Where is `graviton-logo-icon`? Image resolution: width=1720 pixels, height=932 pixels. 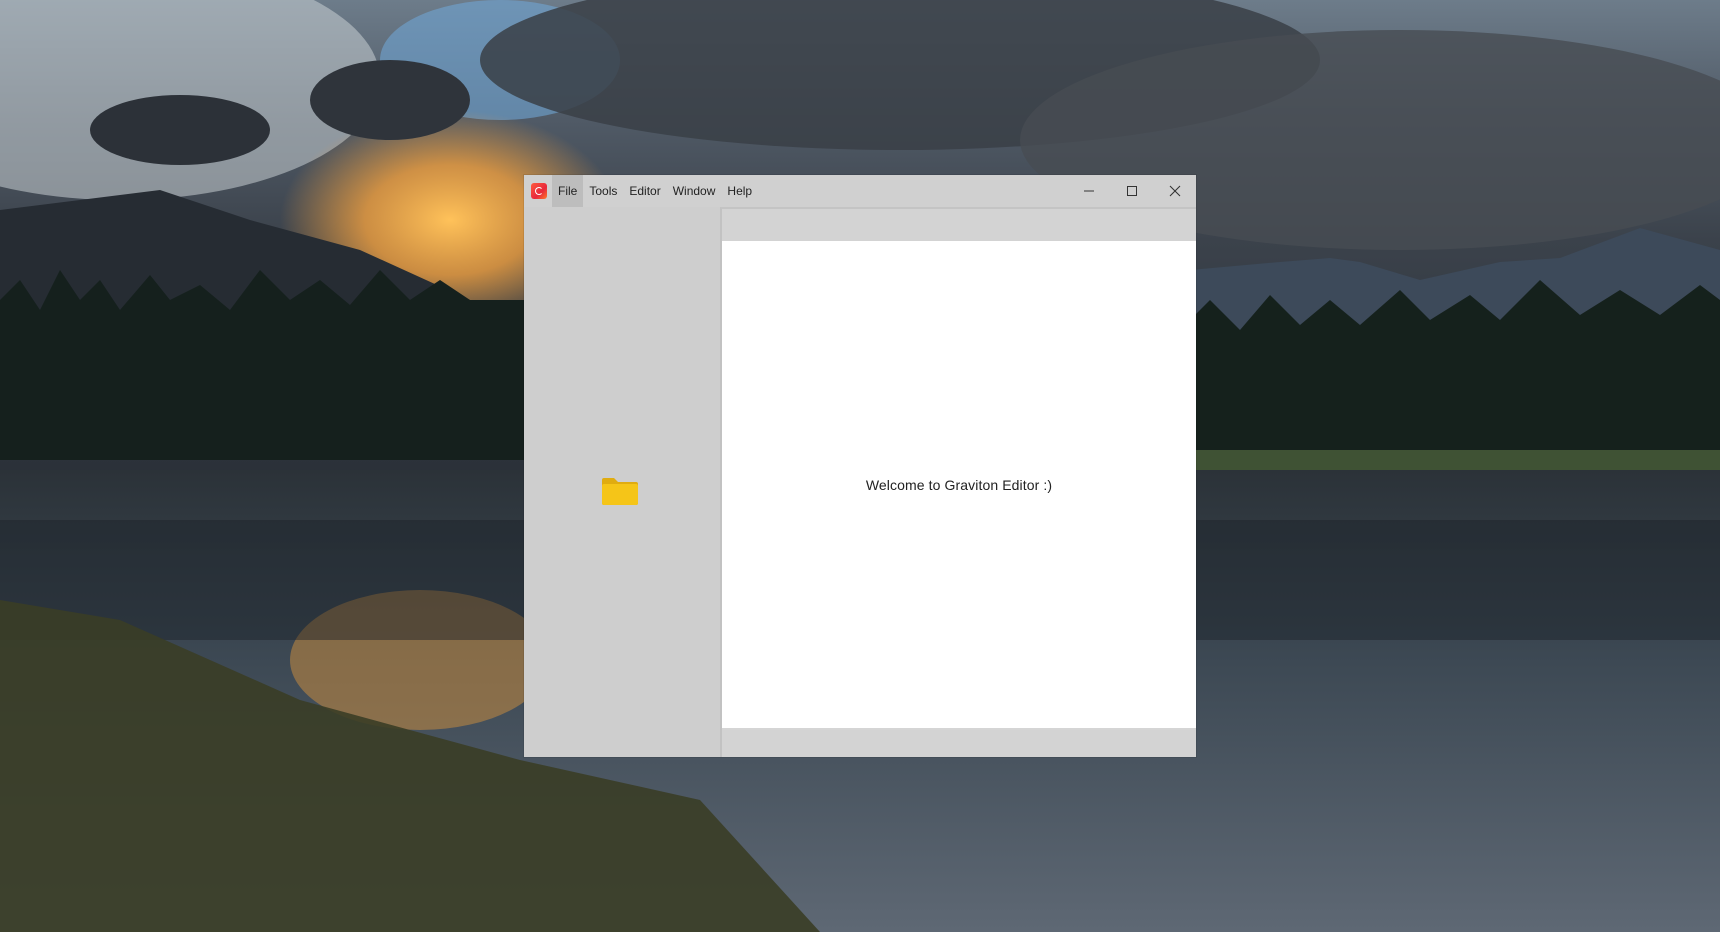 graviton-logo-icon is located at coordinates (539, 191).